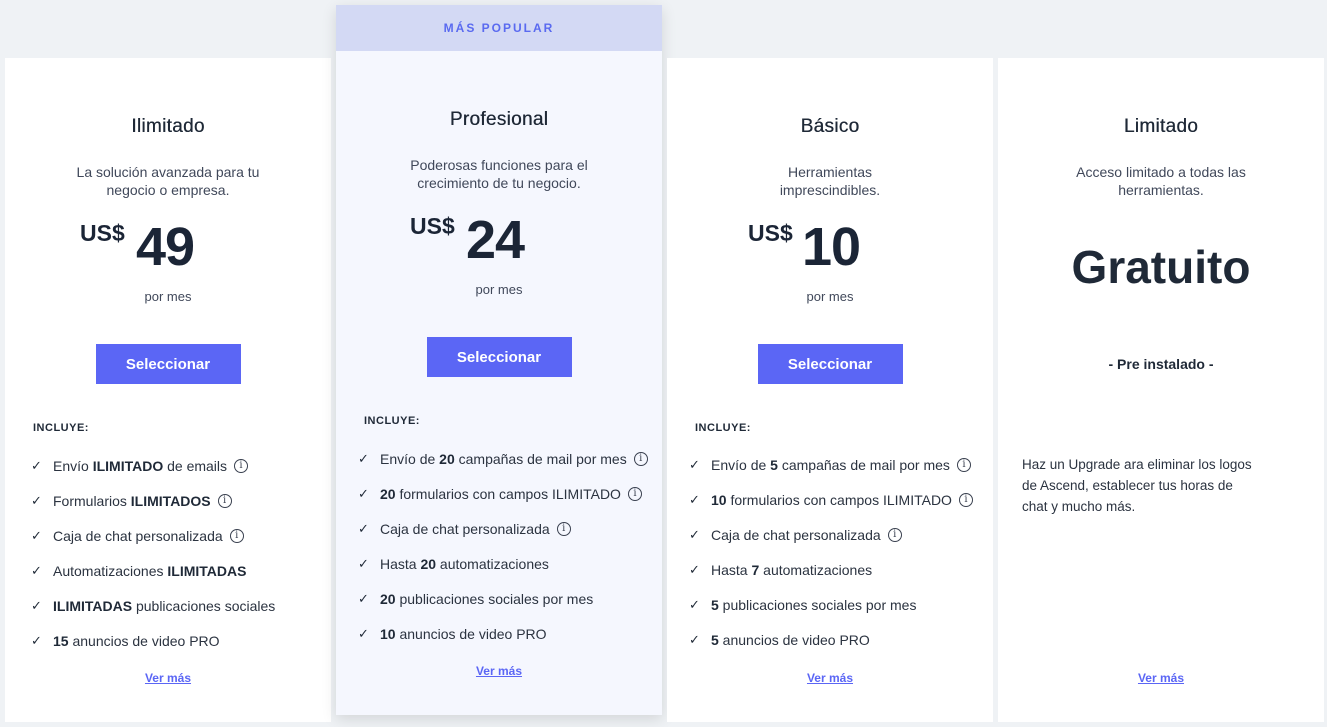  I want to click on feature-item: ✓ ILIMITADAS publicaciones sociales, so click(153, 605).